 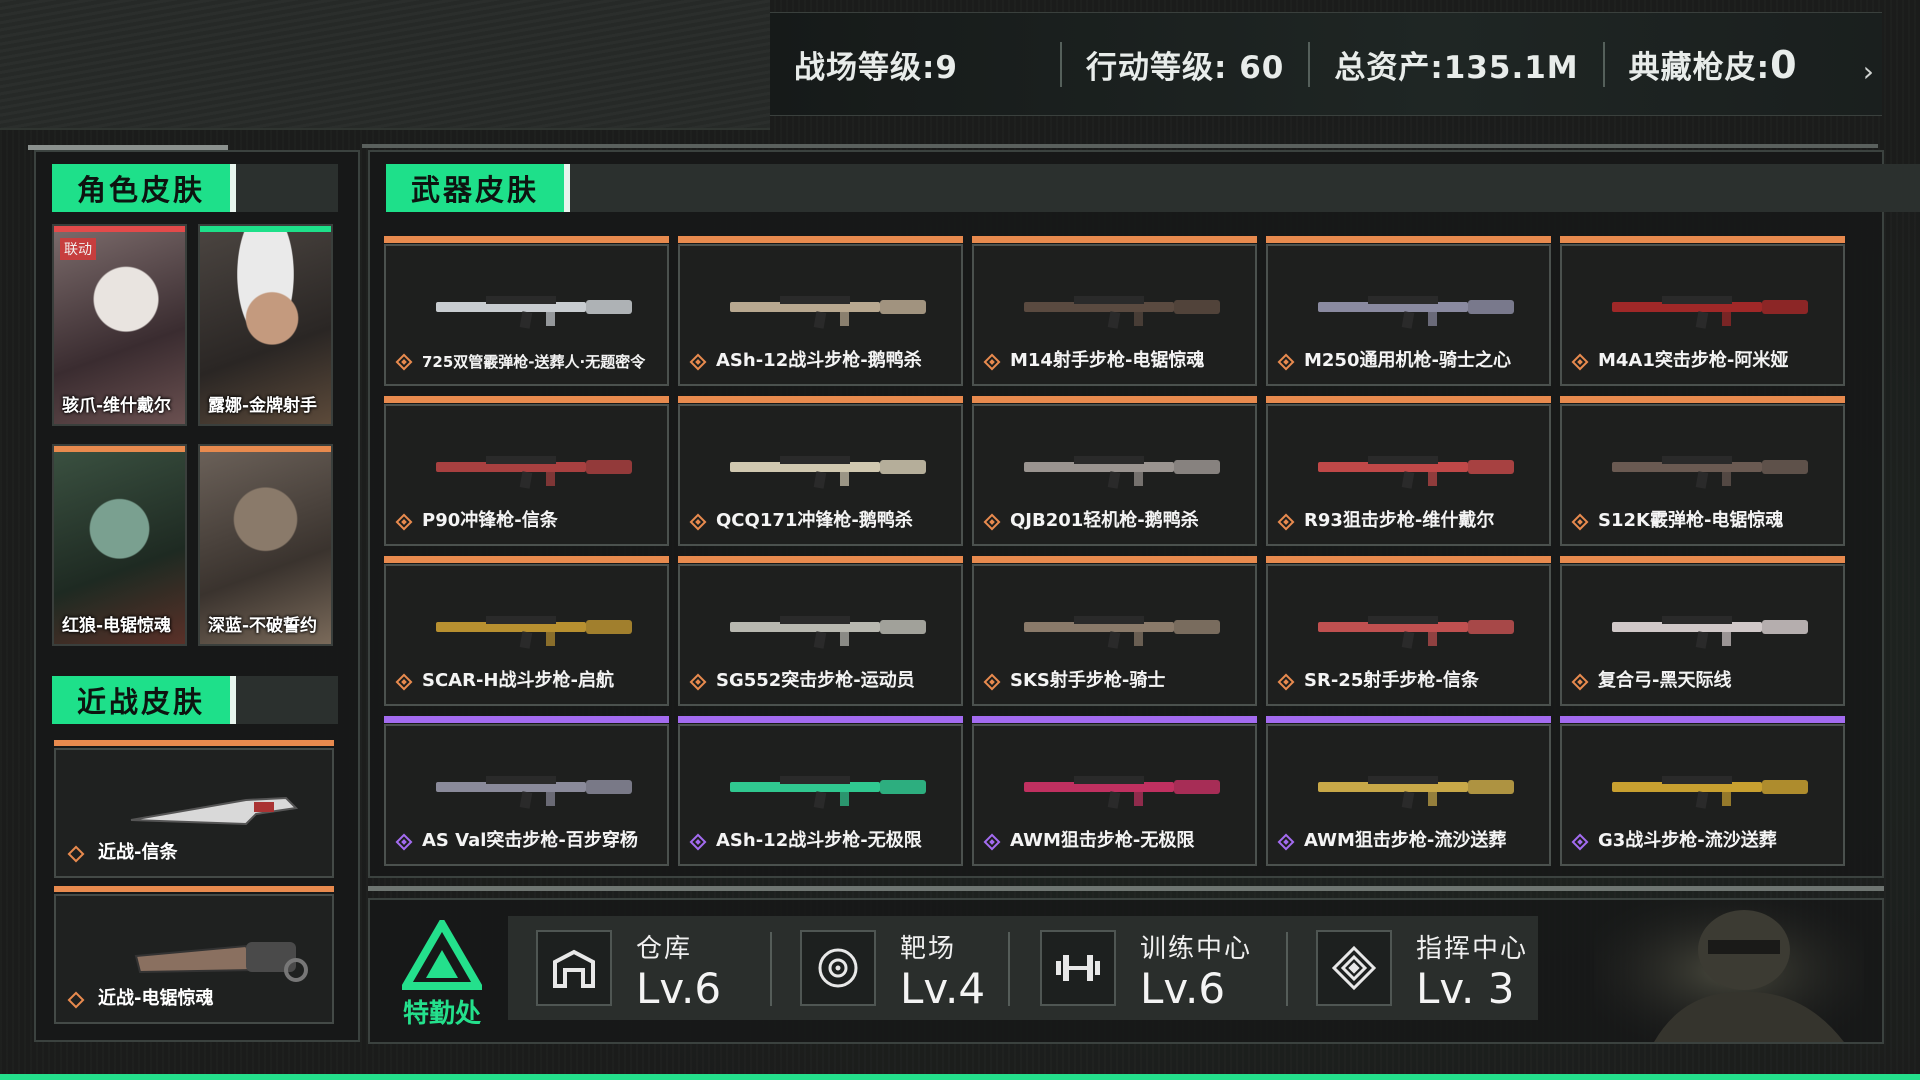 I want to click on weapon-skin-label: M4A1突击步枪-阿米娅, so click(x=1693, y=360).